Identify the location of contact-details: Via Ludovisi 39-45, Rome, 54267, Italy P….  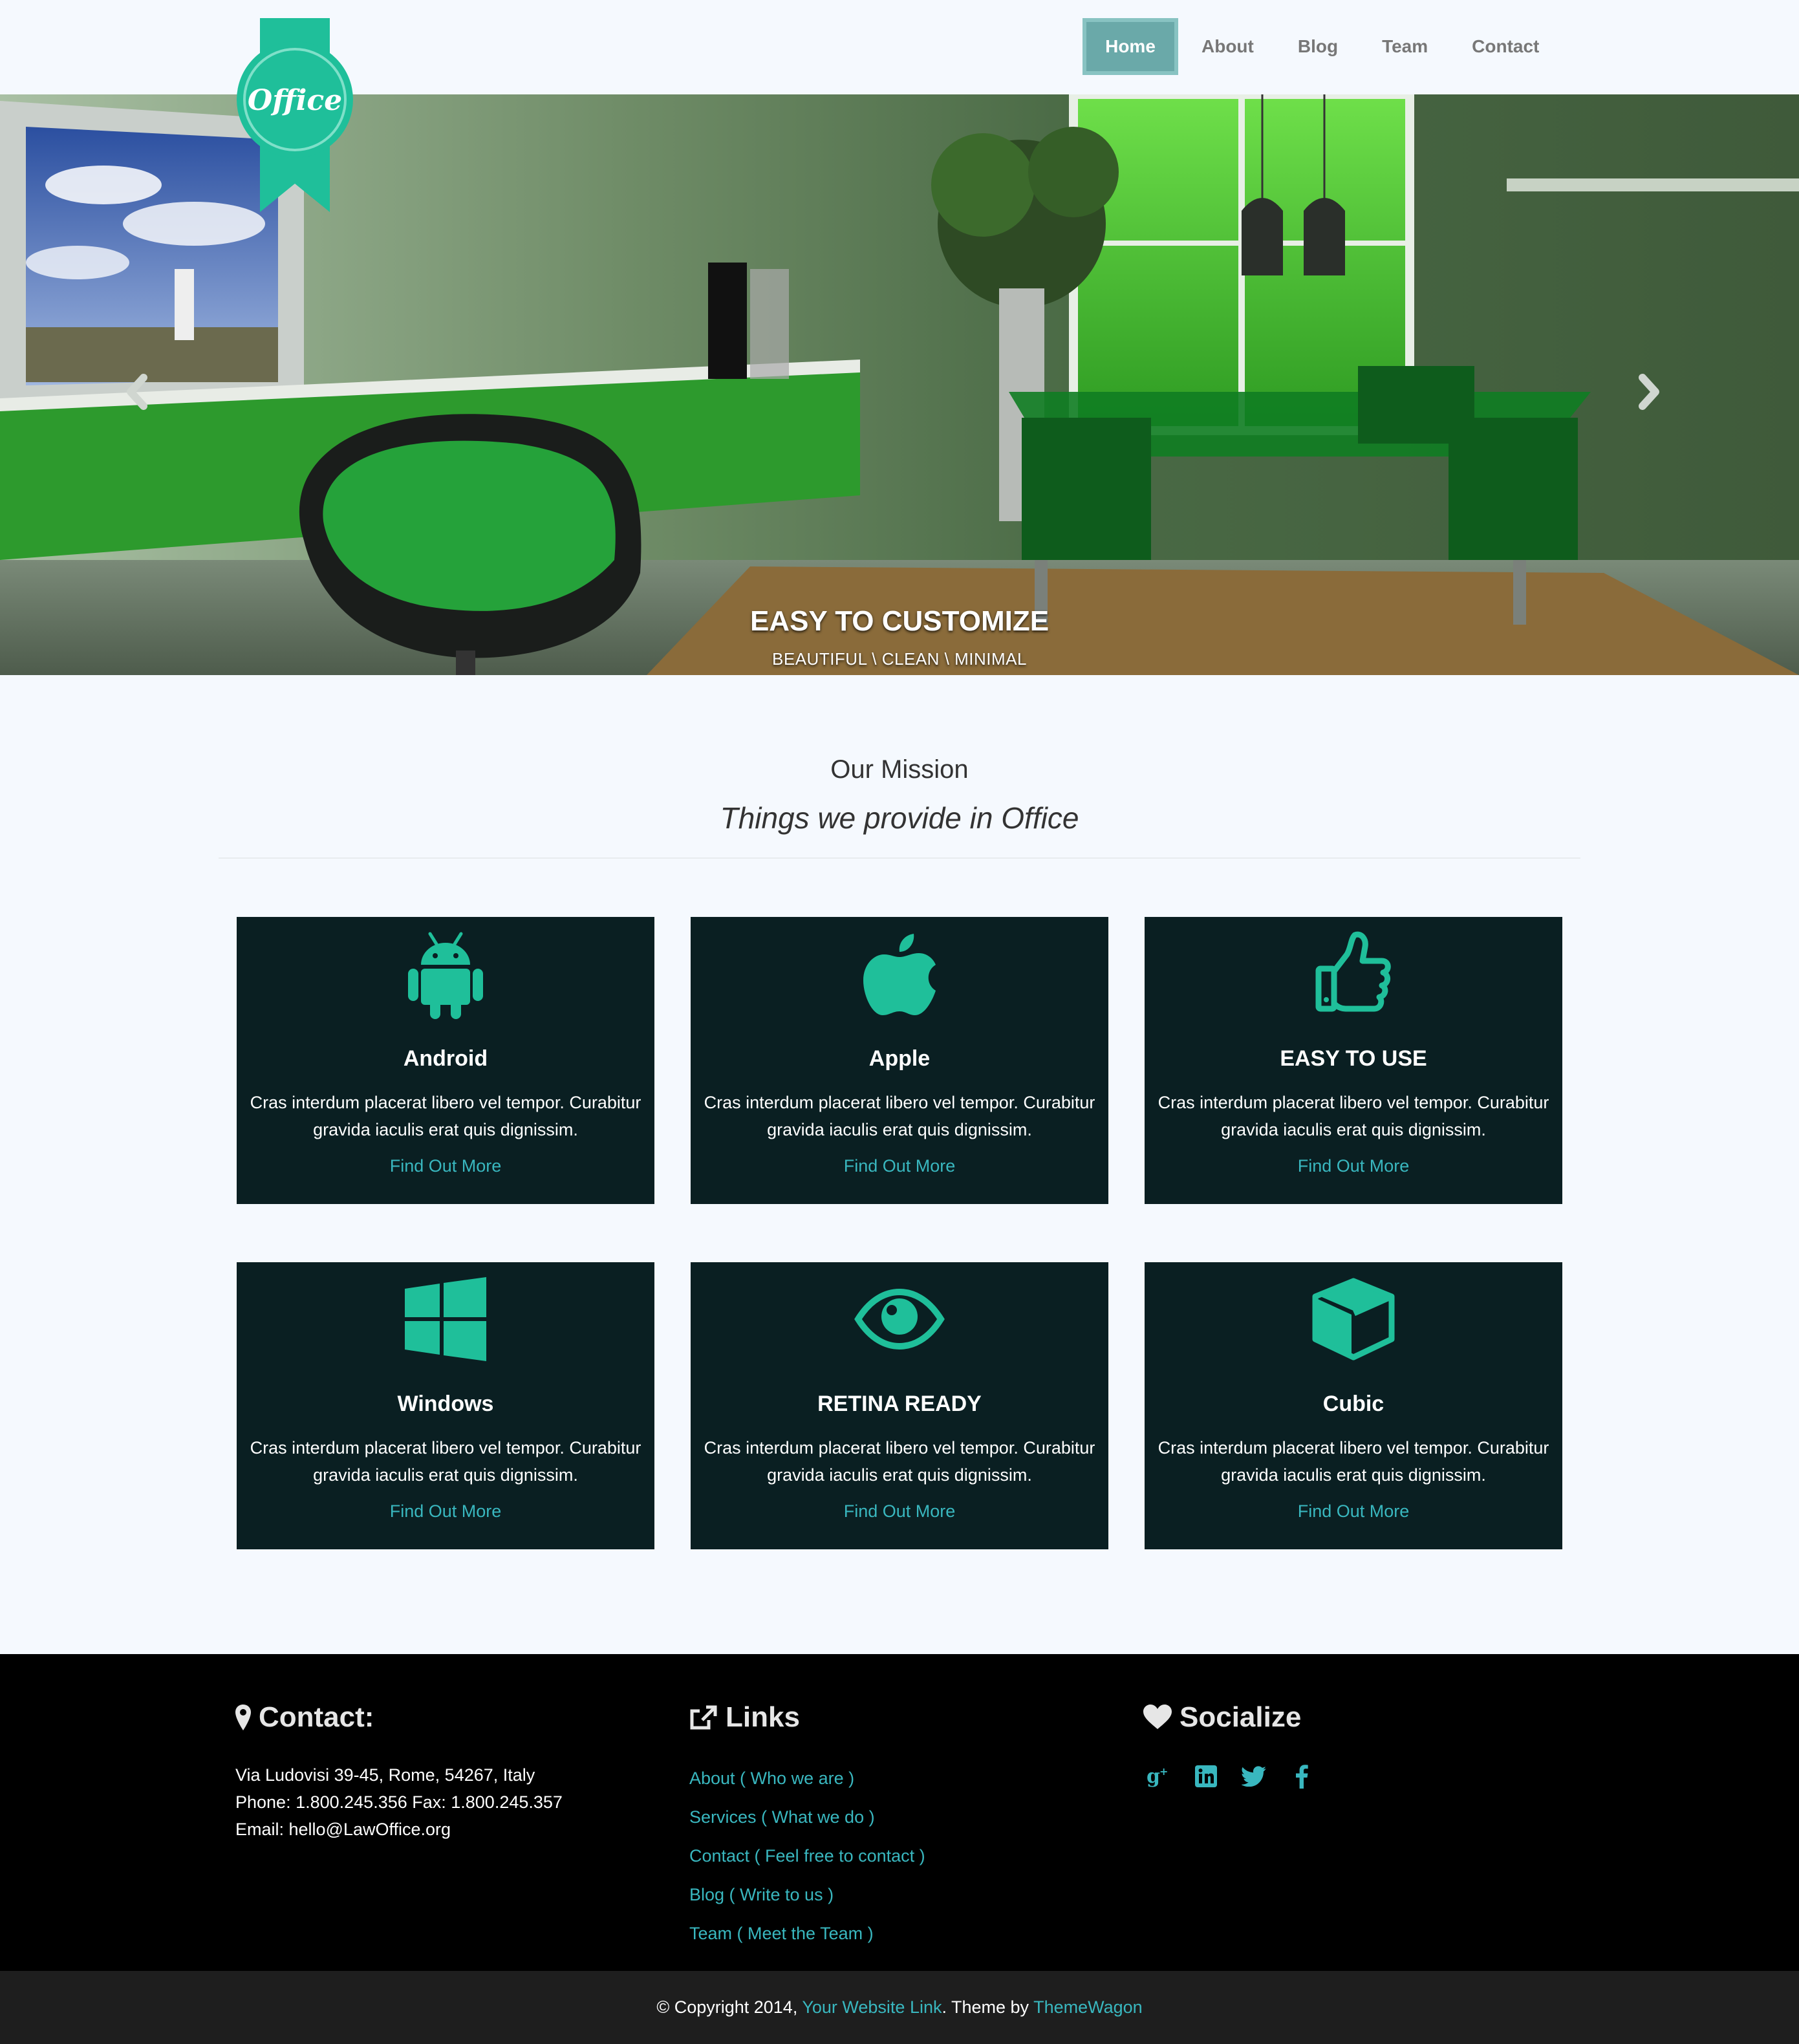
(399, 1802).